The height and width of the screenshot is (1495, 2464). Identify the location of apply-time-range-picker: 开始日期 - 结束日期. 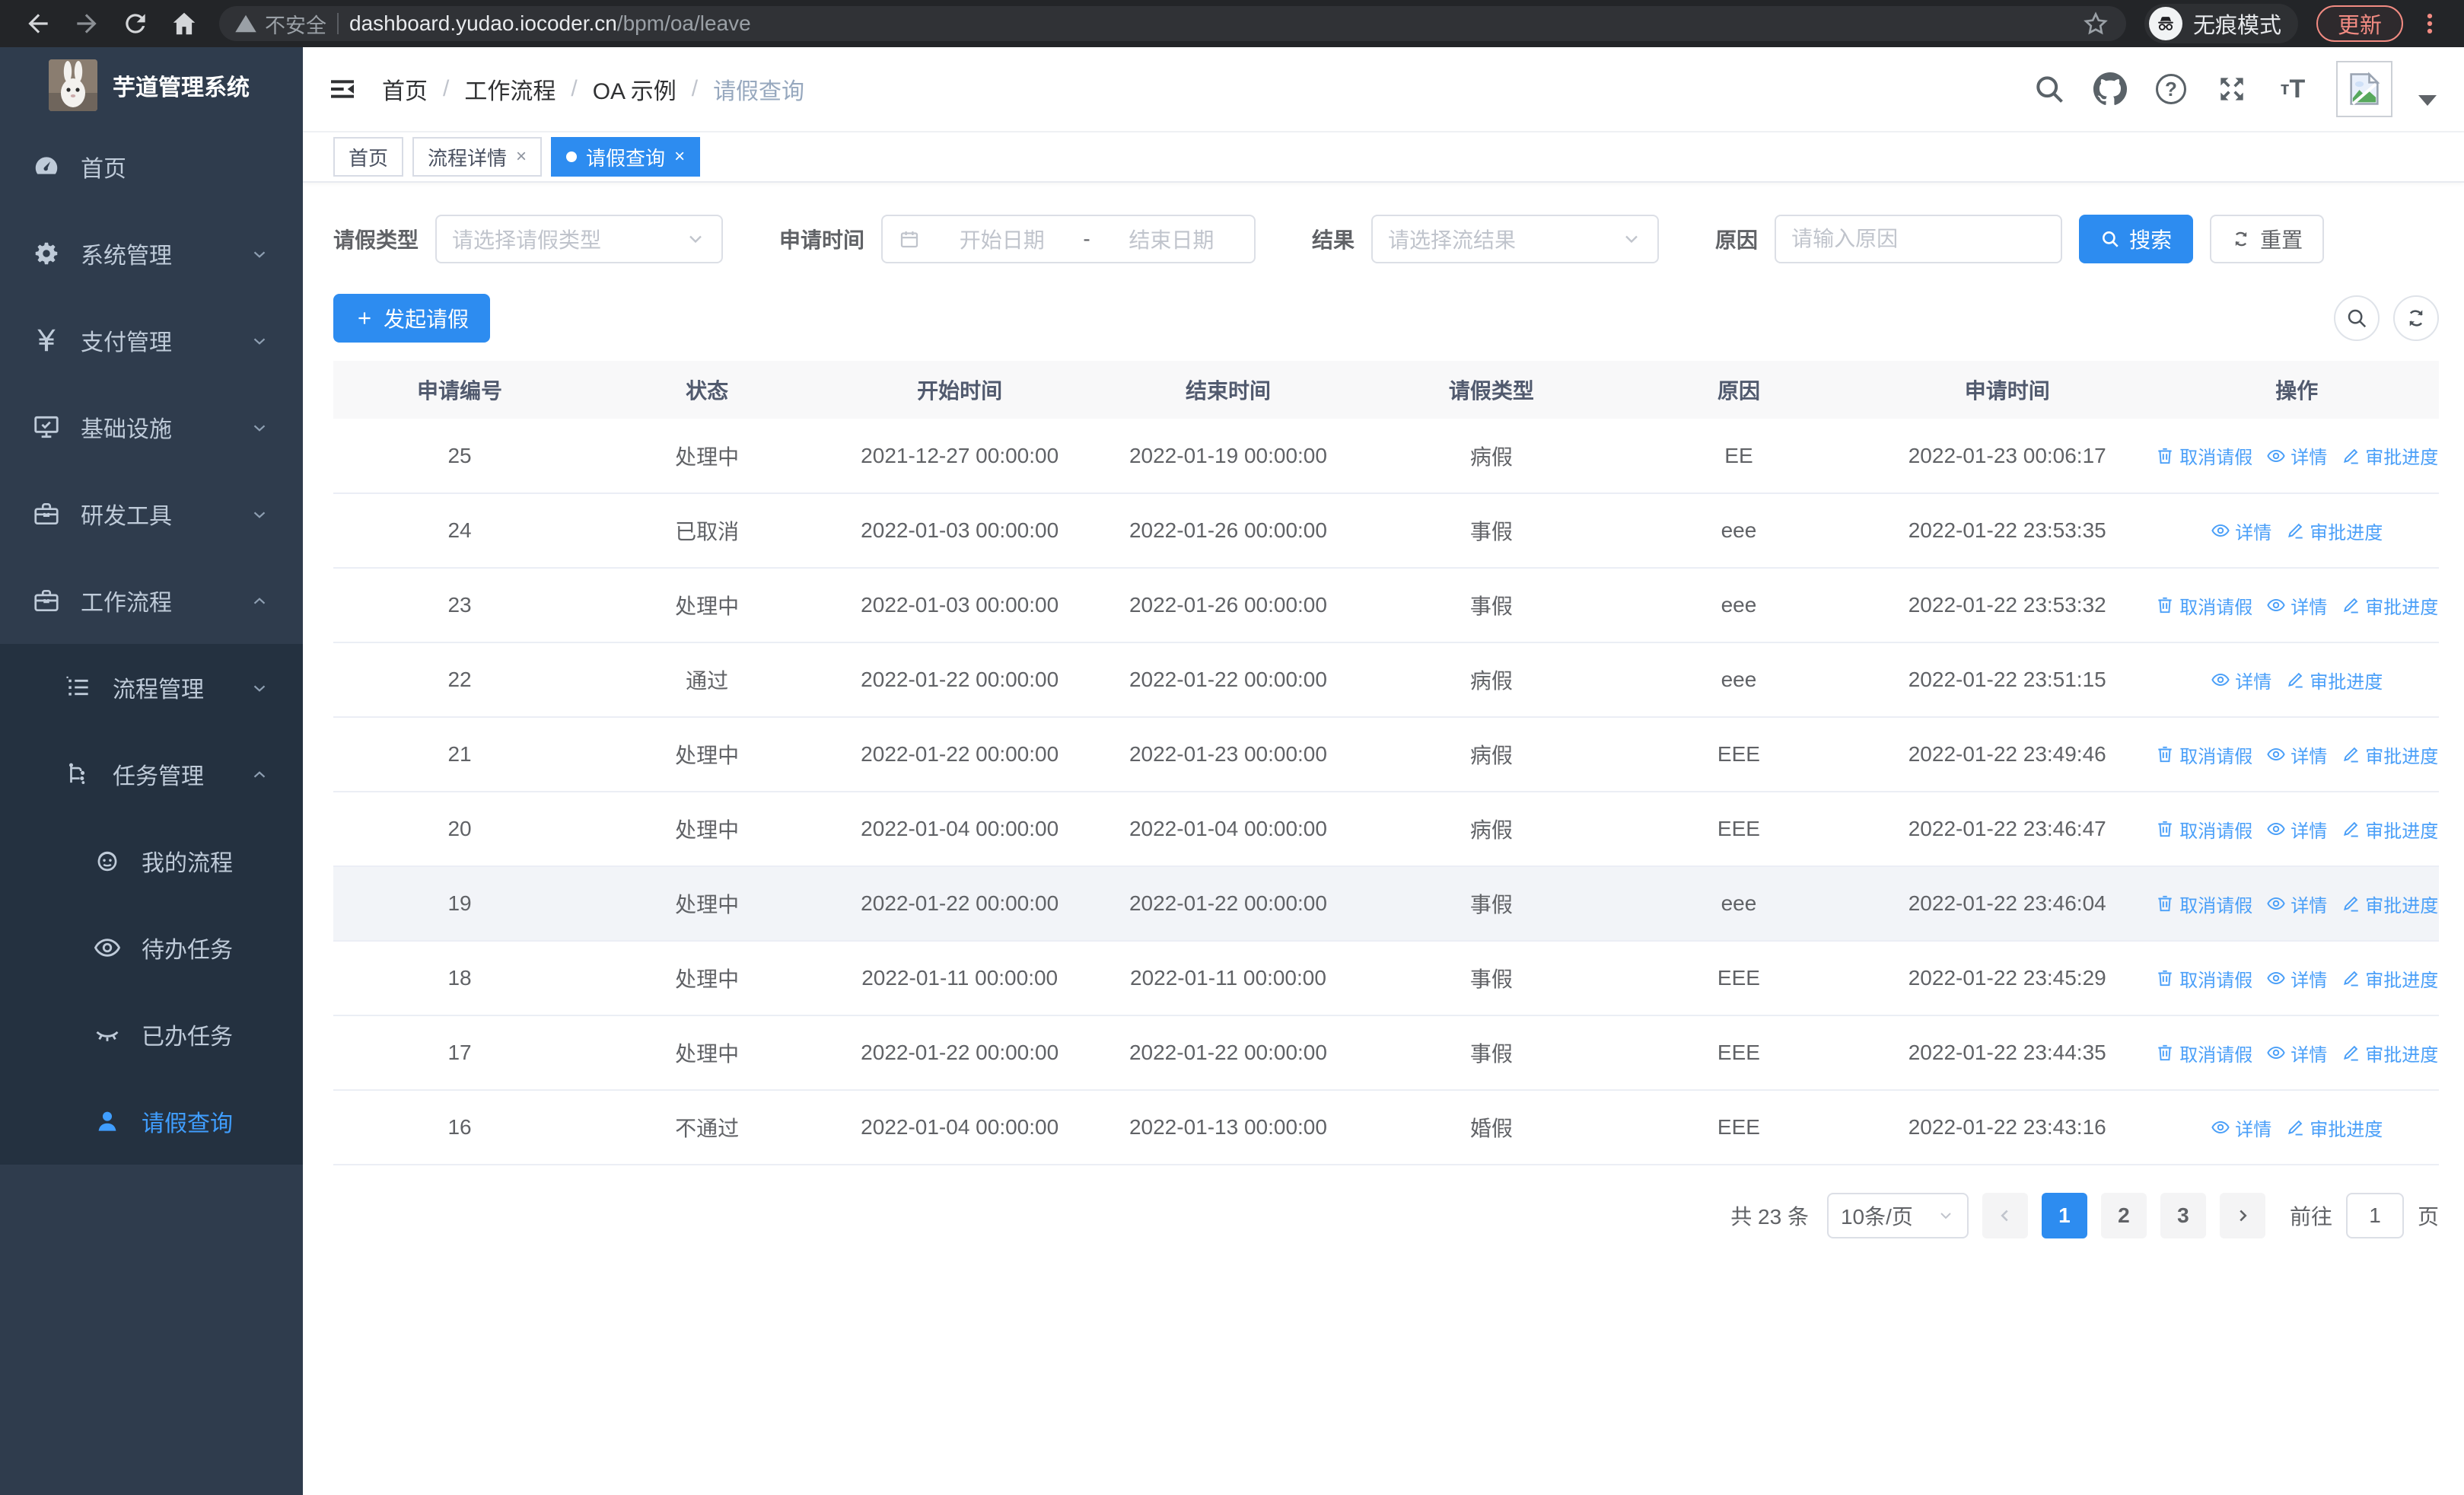
(1068, 239).